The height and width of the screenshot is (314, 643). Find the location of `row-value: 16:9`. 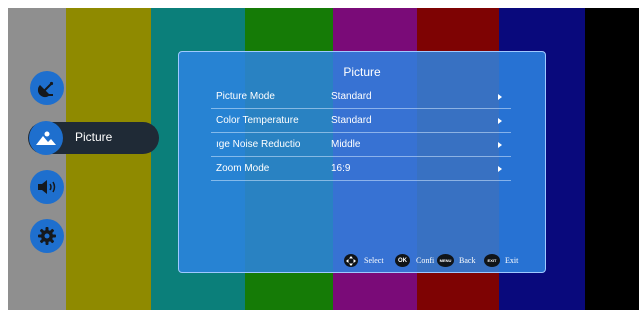

row-value: 16:9 is located at coordinates (341, 168).